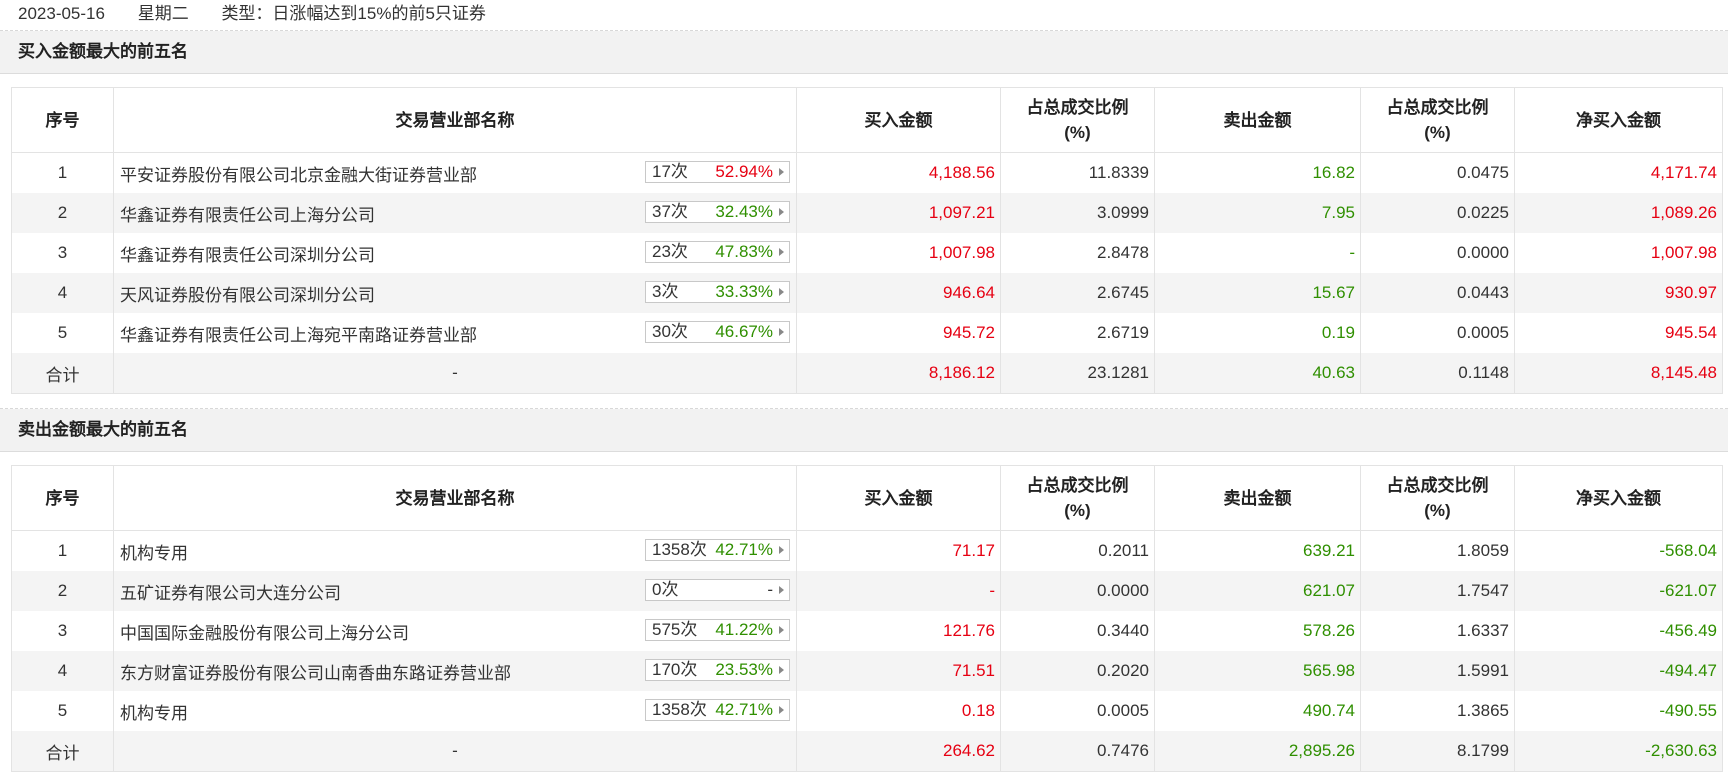  I want to click on sell-amount: -, so click(1257, 253).